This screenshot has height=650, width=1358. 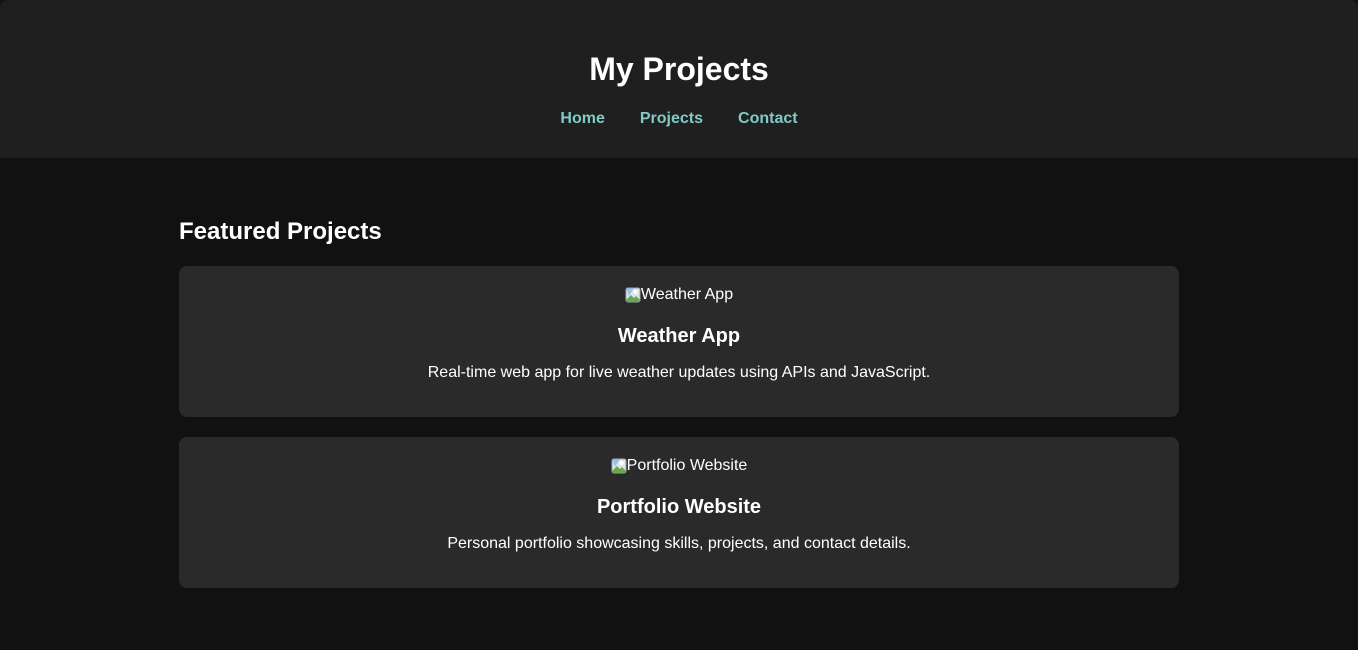 I want to click on nav-link-projects: Projects, so click(x=671, y=119).